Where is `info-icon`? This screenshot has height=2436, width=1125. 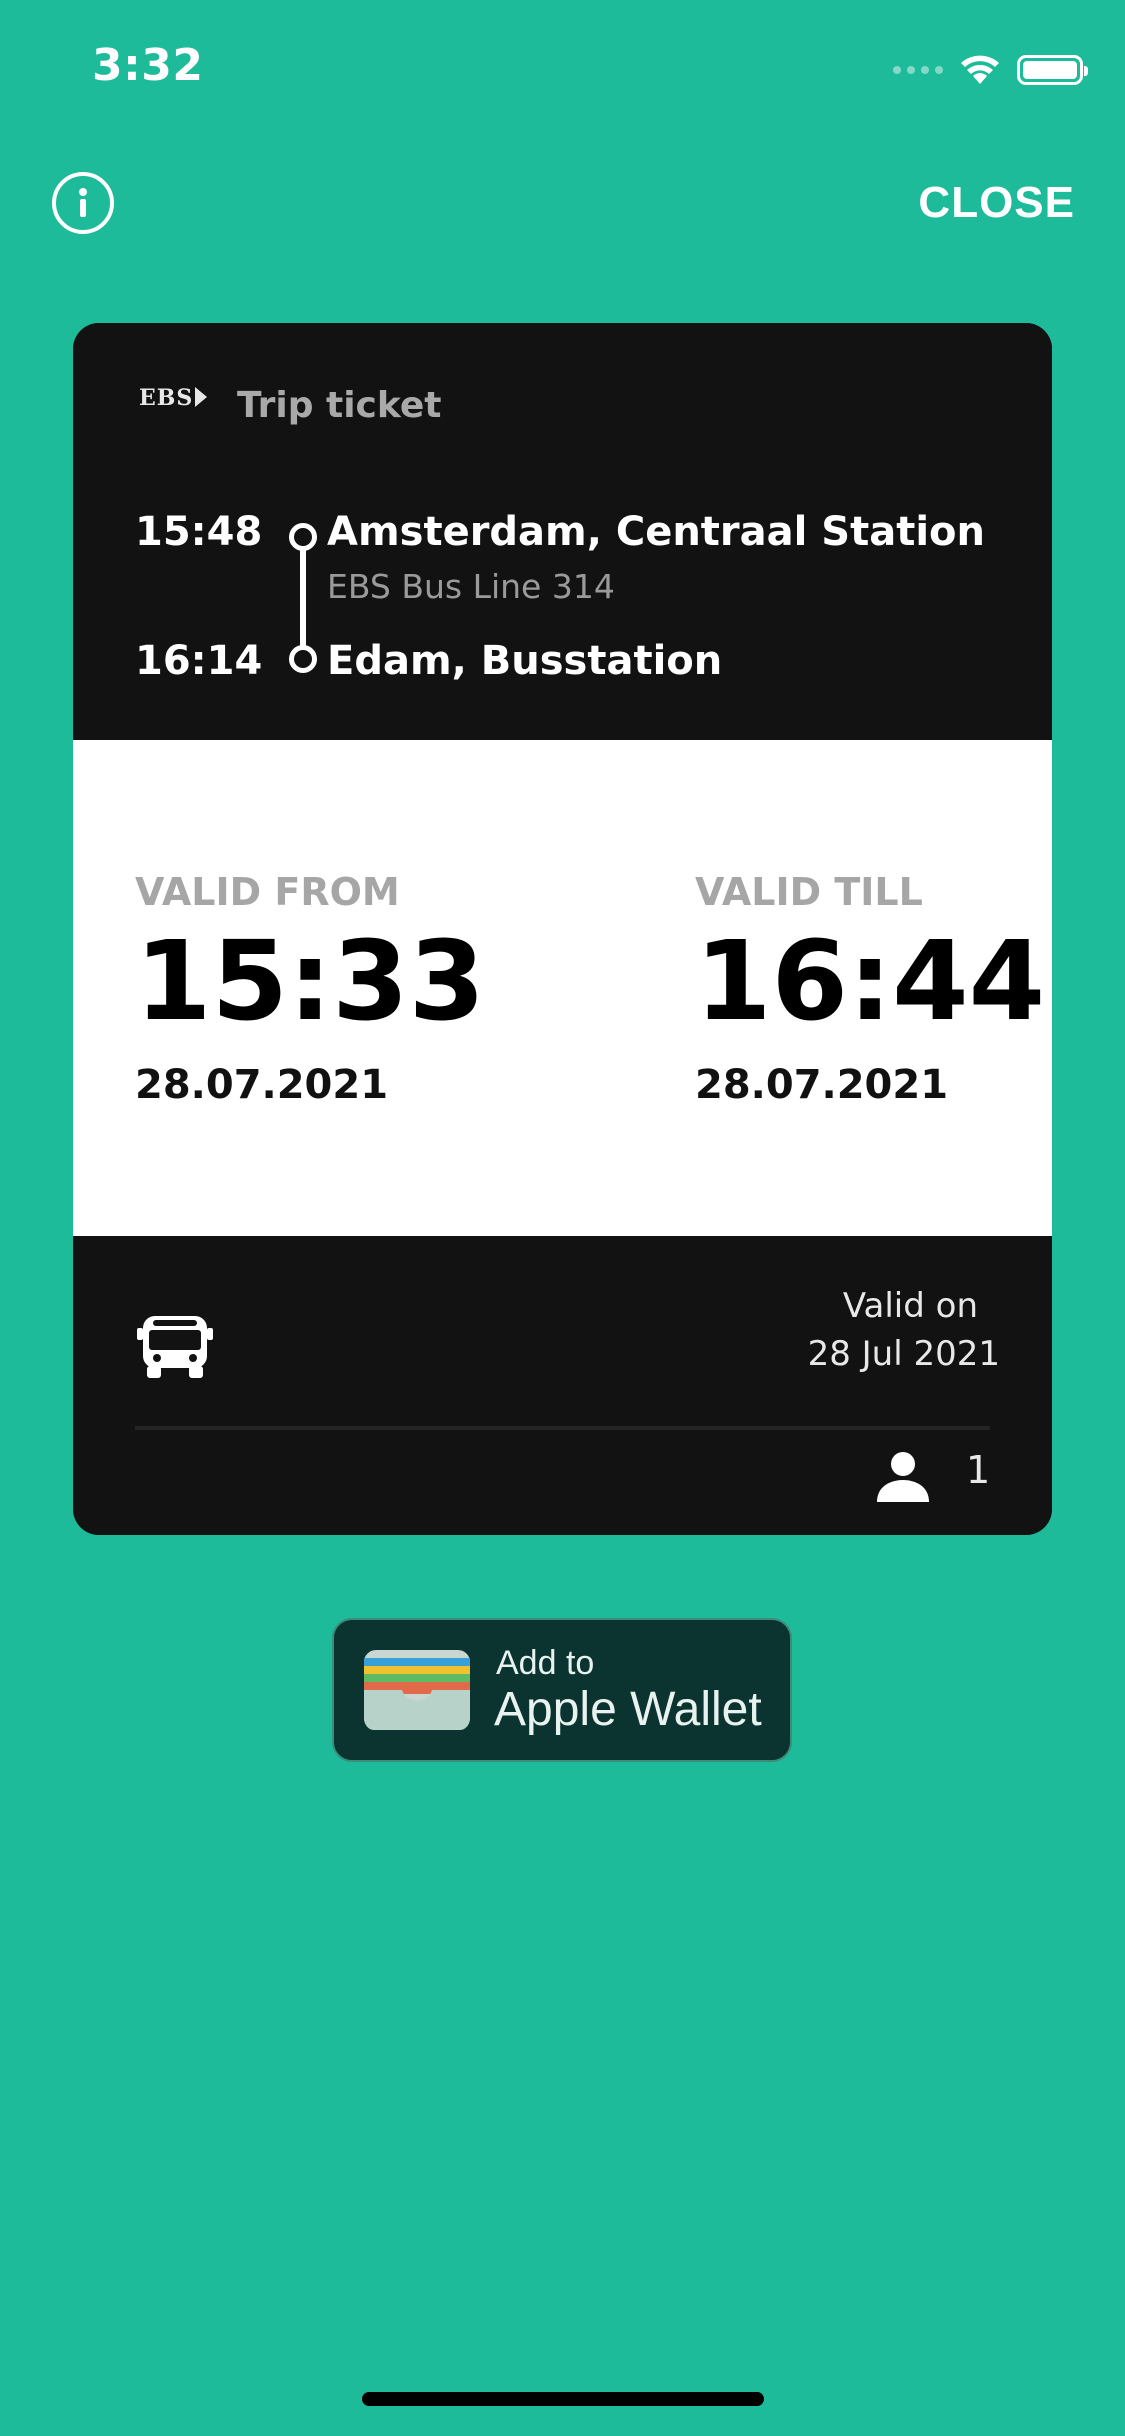 info-icon is located at coordinates (83, 202).